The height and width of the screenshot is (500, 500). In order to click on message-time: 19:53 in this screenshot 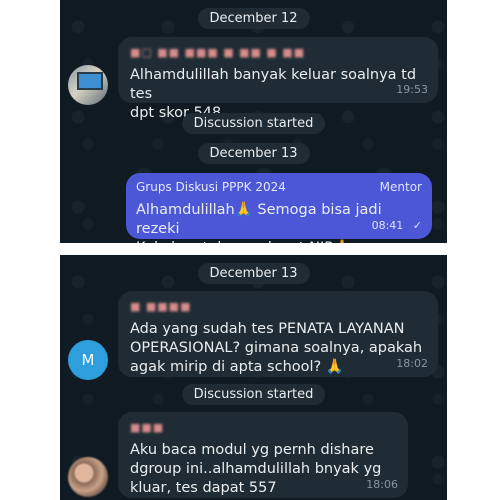, I will do `click(412, 89)`.